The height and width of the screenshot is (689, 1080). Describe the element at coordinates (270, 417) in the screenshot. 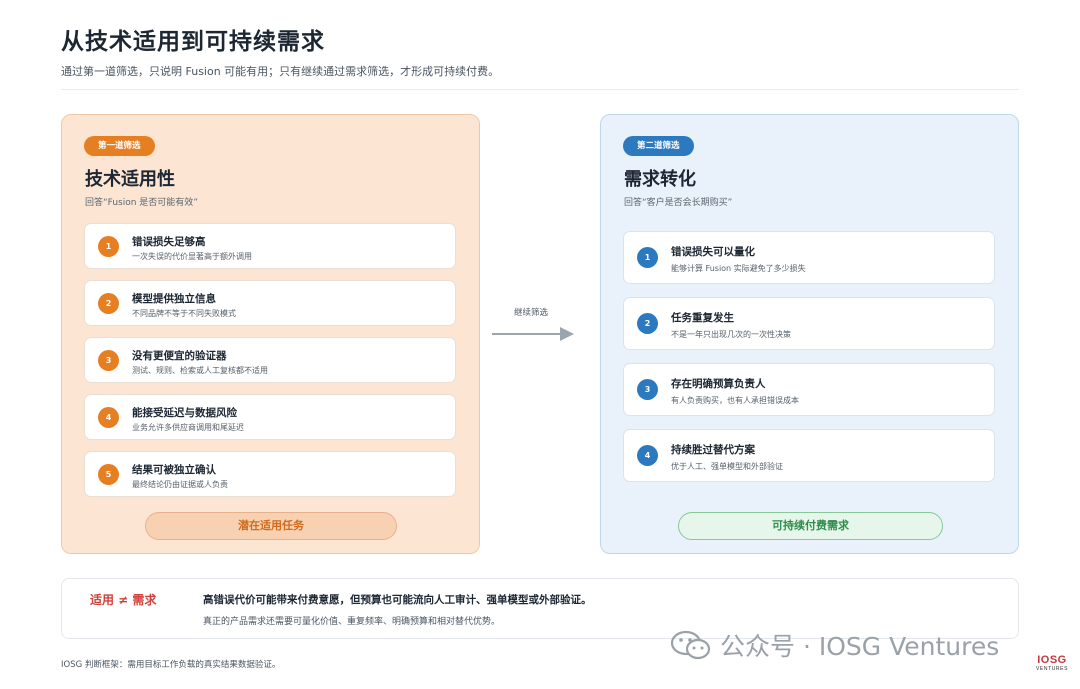

I see `criterion-card: 4 能接受延迟与数据风险 业务允许多供应商调用和尾延迟` at that location.